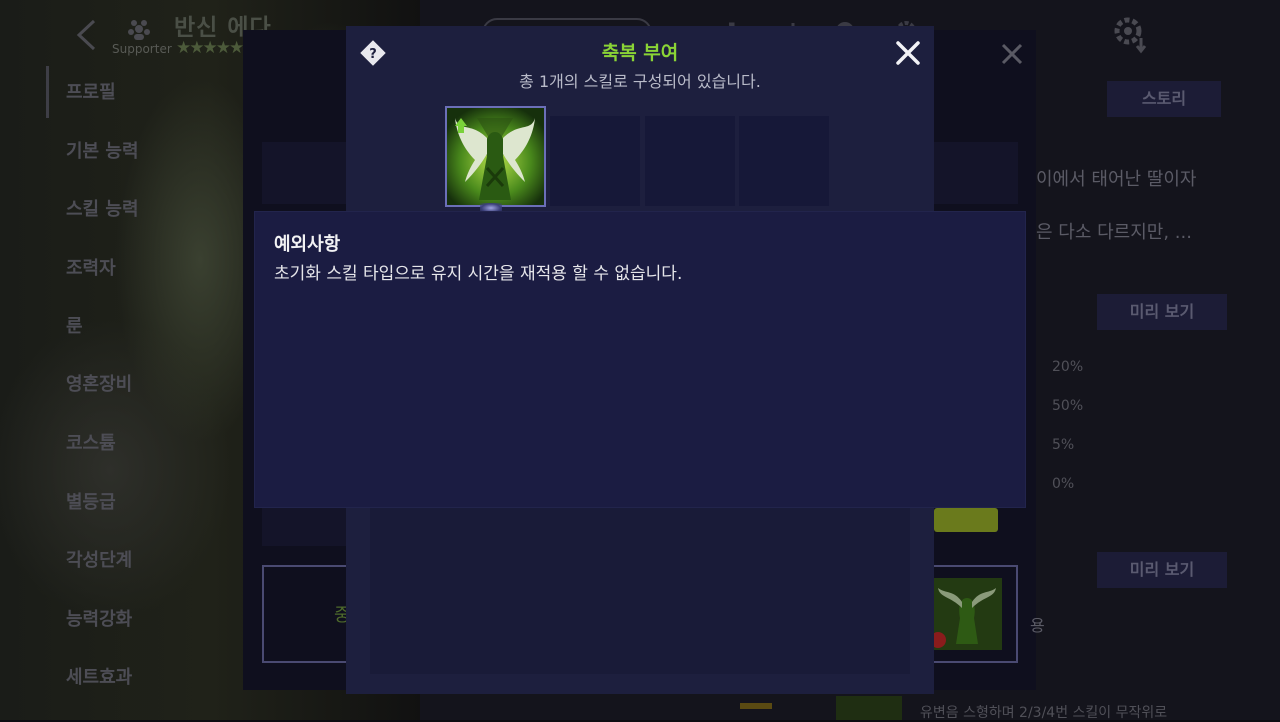  What do you see at coordinates (307, 244) in the screenshot?
I see `tooltip-title: 예외사항` at bounding box center [307, 244].